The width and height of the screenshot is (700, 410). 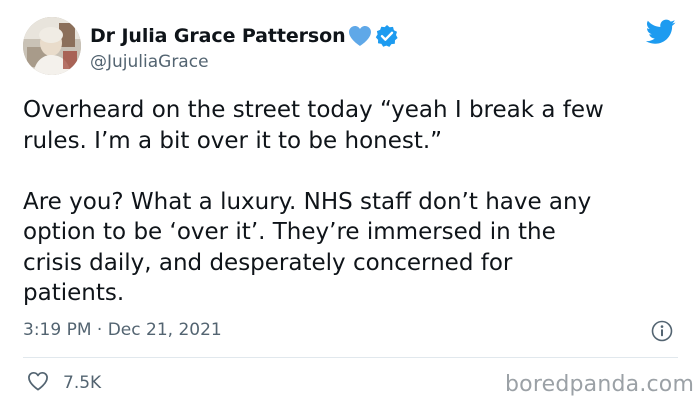 What do you see at coordinates (149, 62) in the screenshot?
I see `author-handle: @JujuliaGrace` at bounding box center [149, 62].